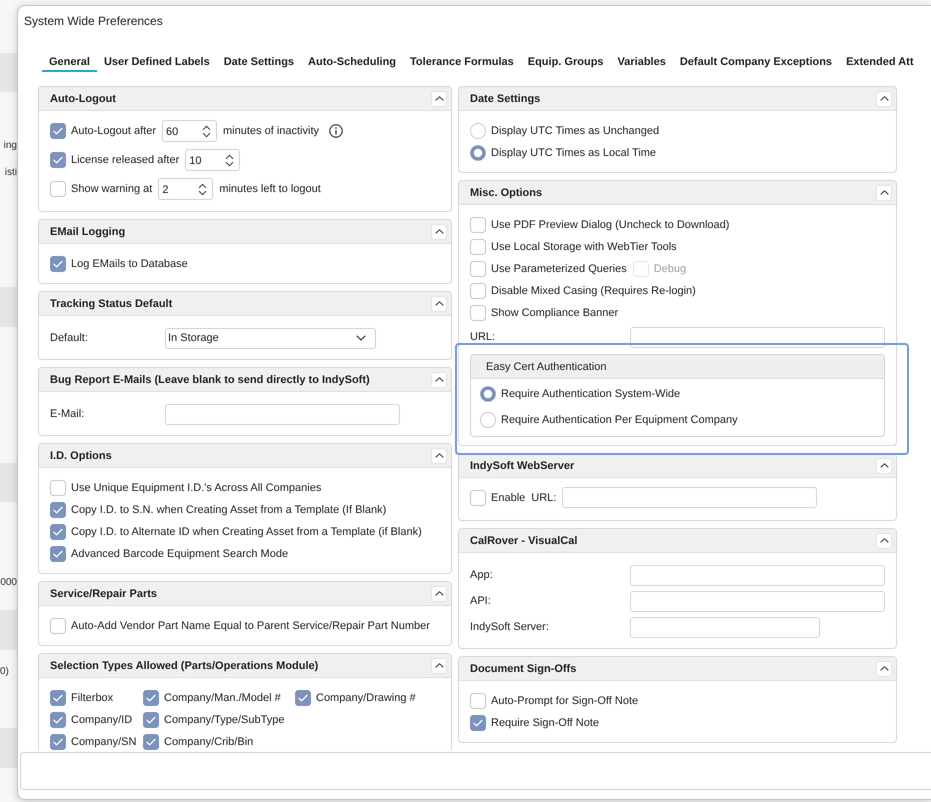 This screenshot has height=802, width=931. What do you see at coordinates (129, 264) in the screenshot?
I see `checkbox-label: Log EMails to Database` at bounding box center [129, 264].